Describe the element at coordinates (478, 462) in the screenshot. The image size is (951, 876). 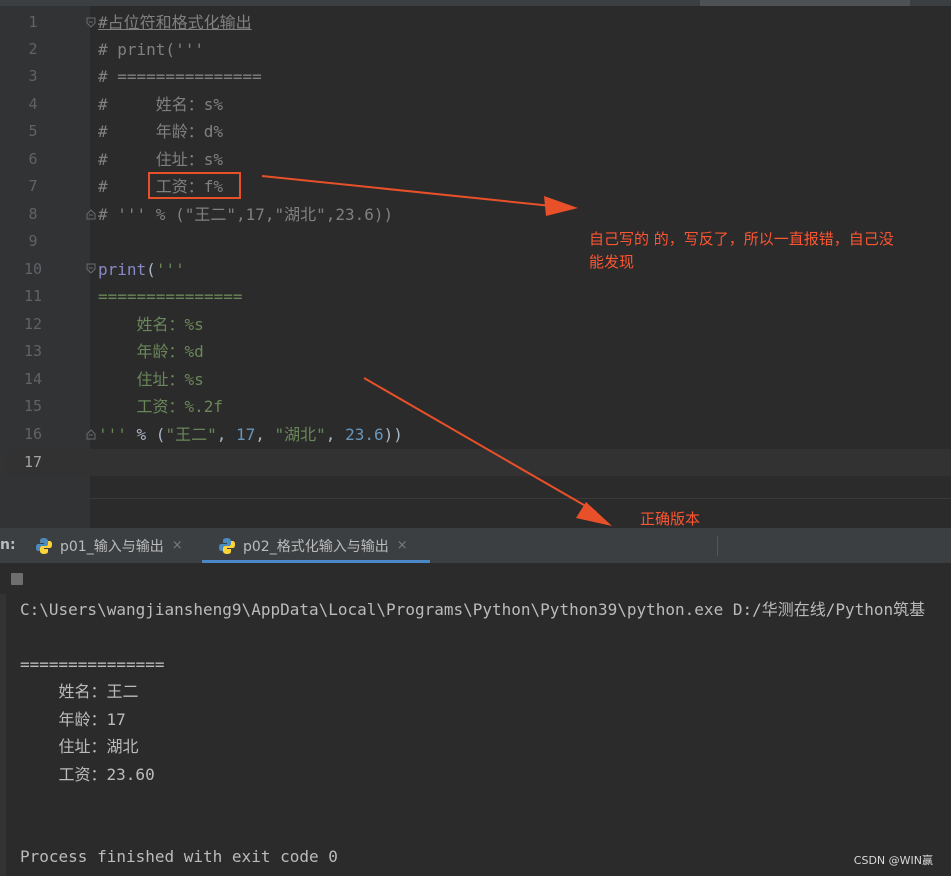
I see `current-line-highlight` at that location.